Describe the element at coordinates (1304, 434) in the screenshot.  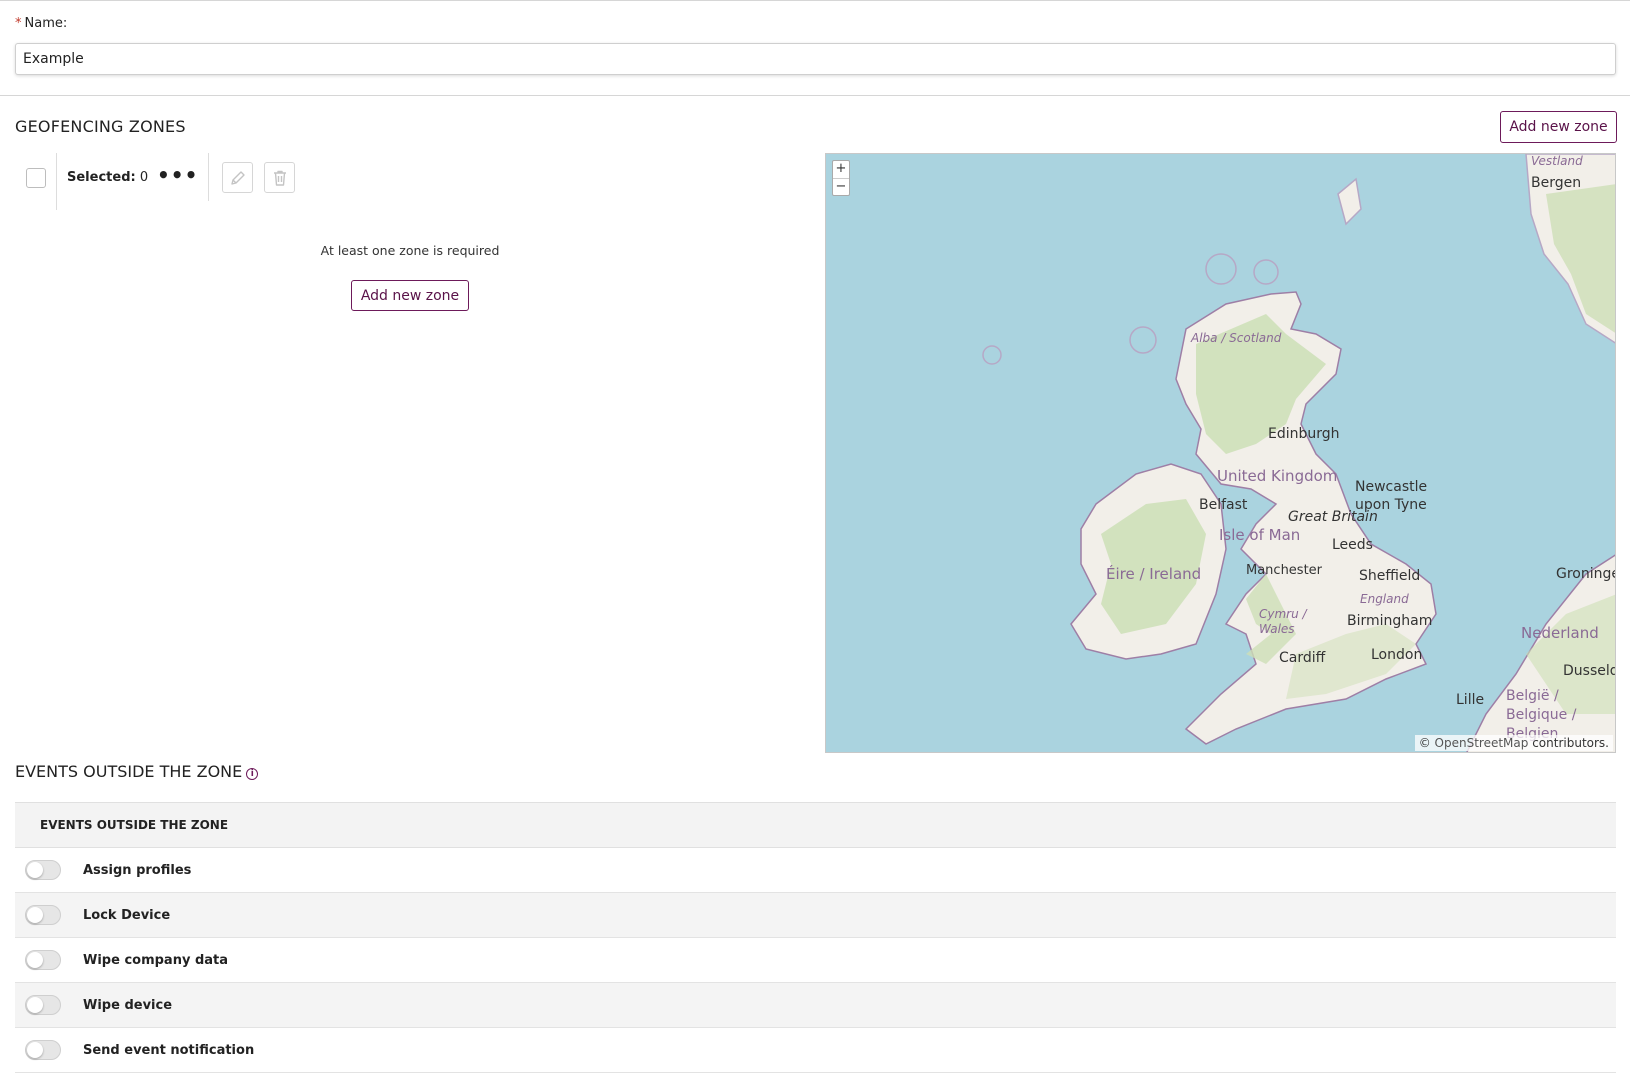
I see `map-label-edinburgh: Edinburgh` at that location.